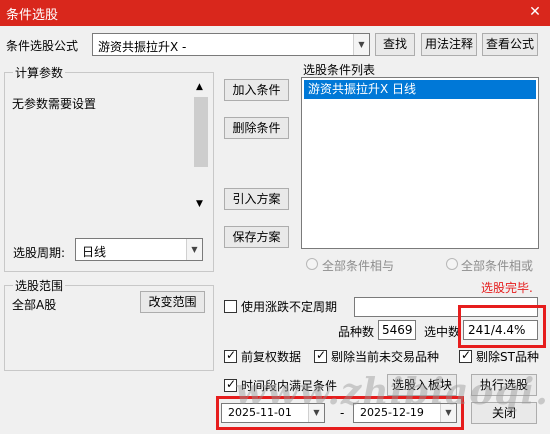 The height and width of the screenshot is (434, 550). What do you see at coordinates (256, 128) in the screenshot?
I see `delete-condition-button: 删除条件` at bounding box center [256, 128].